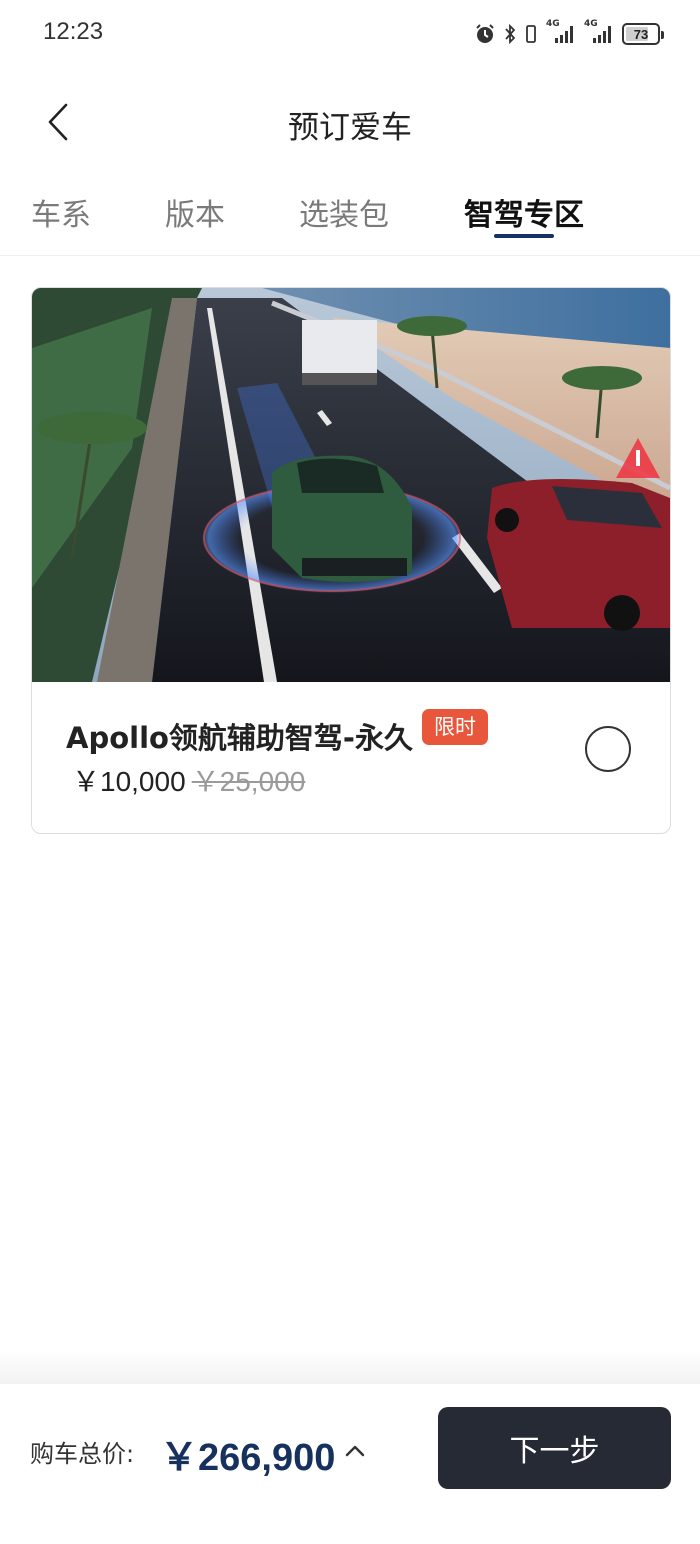 This screenshot has height=1544, width=700. Describe the element at coordinates (61, 212) in the screenshot. I see `tab-car-series: 车系` at that location.